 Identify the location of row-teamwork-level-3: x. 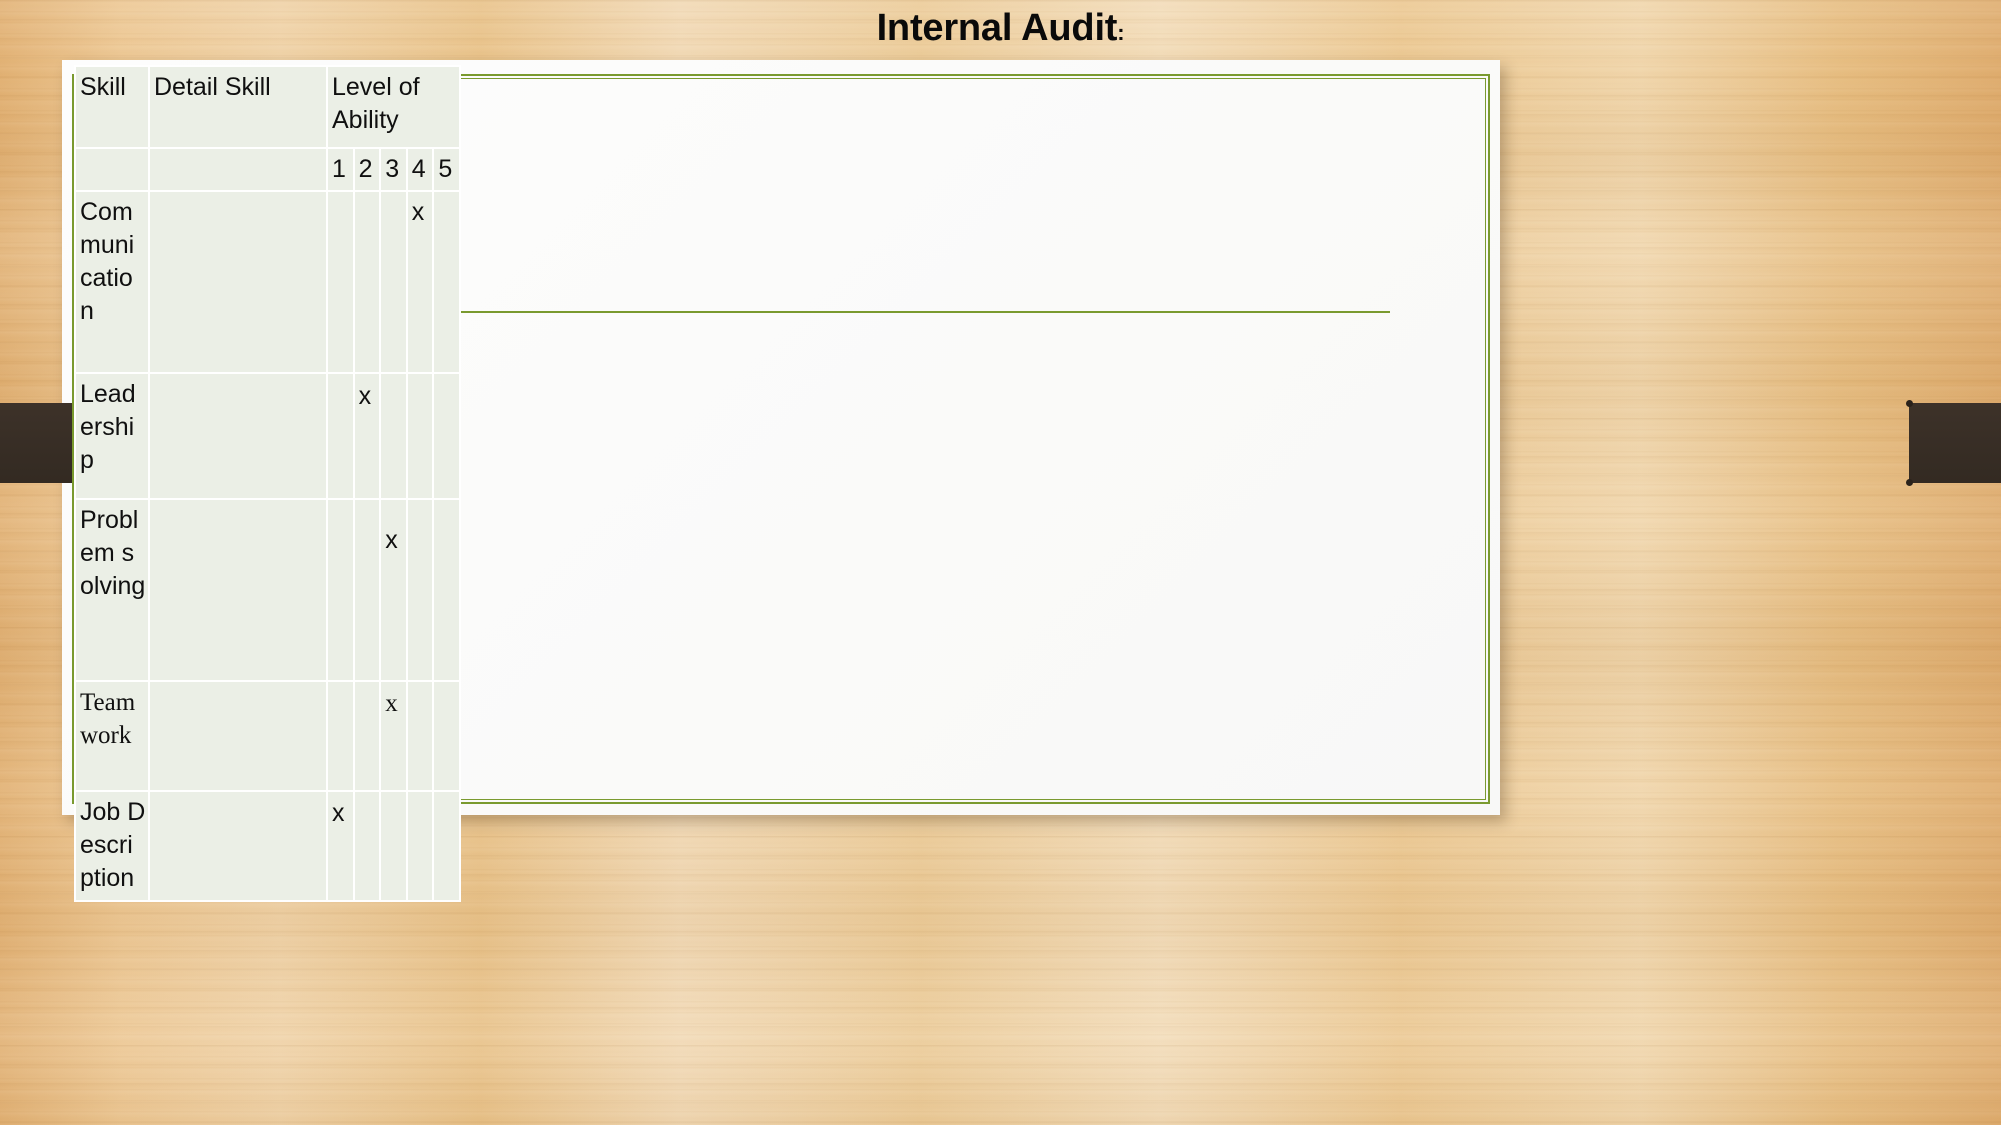
(393, 736).